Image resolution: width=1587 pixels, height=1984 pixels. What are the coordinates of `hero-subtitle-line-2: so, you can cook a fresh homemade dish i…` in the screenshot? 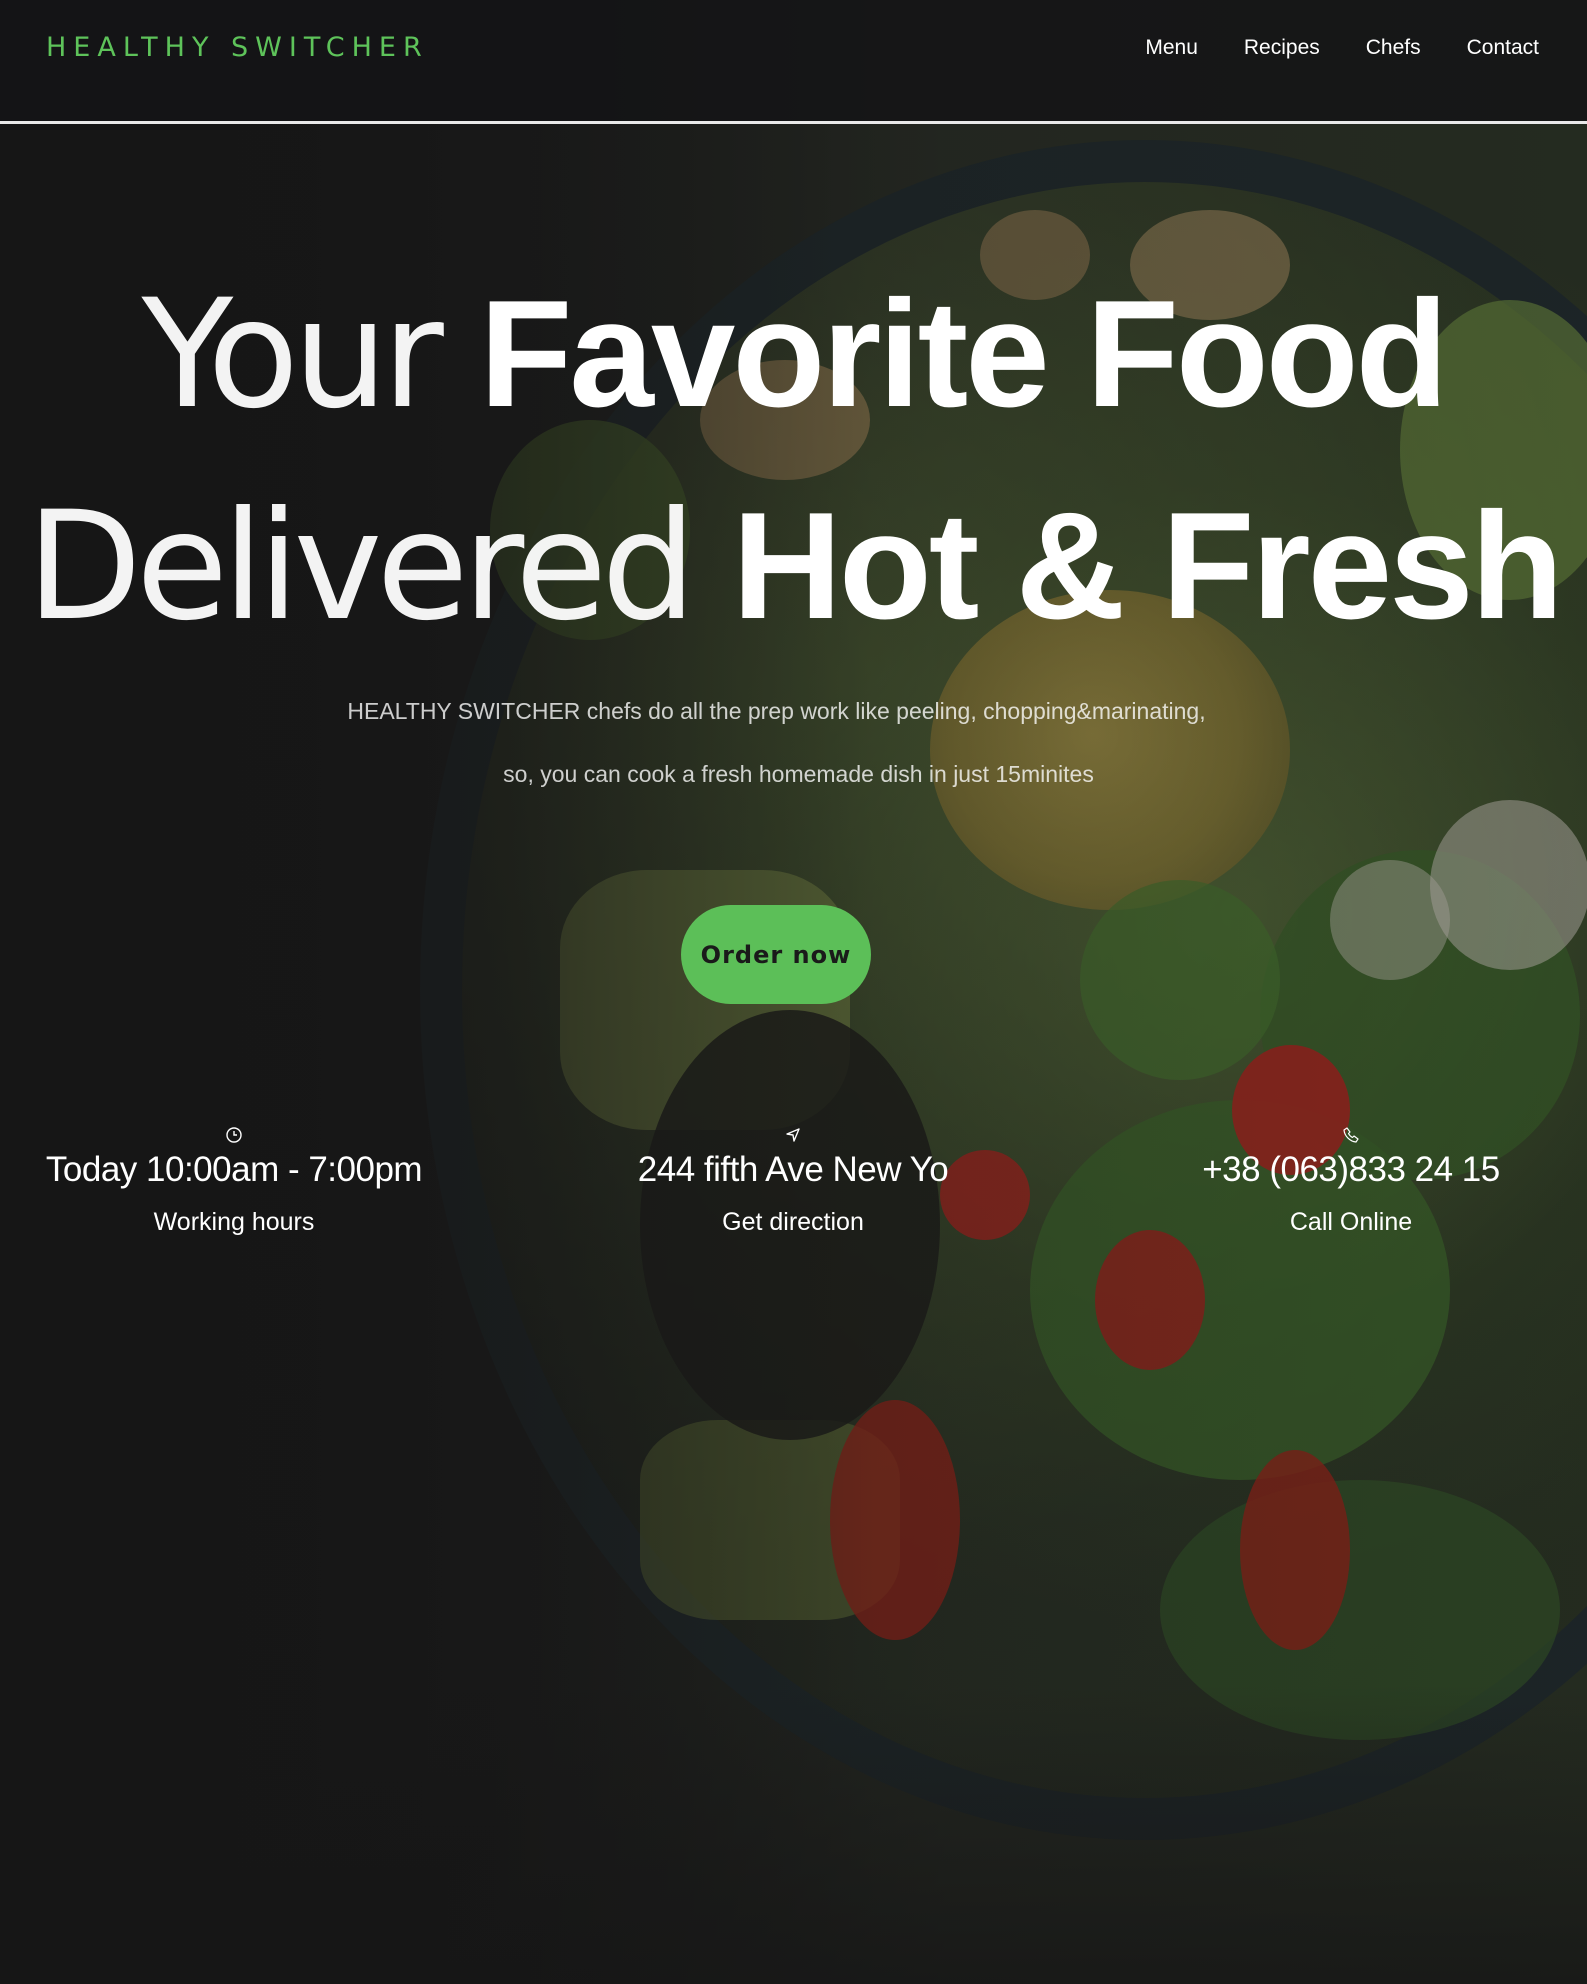 It's located at (798, 774).